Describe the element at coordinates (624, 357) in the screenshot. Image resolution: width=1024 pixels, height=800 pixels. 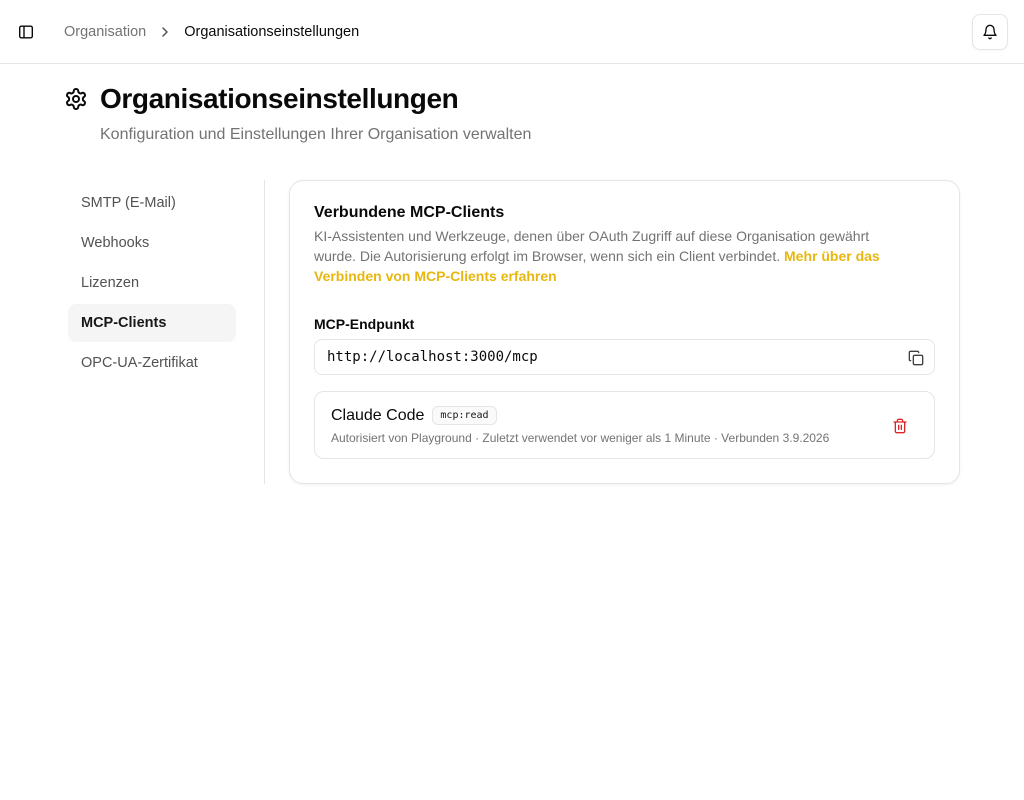
I see `endpoint-field: http://localhost:3000/mcp` at that location.